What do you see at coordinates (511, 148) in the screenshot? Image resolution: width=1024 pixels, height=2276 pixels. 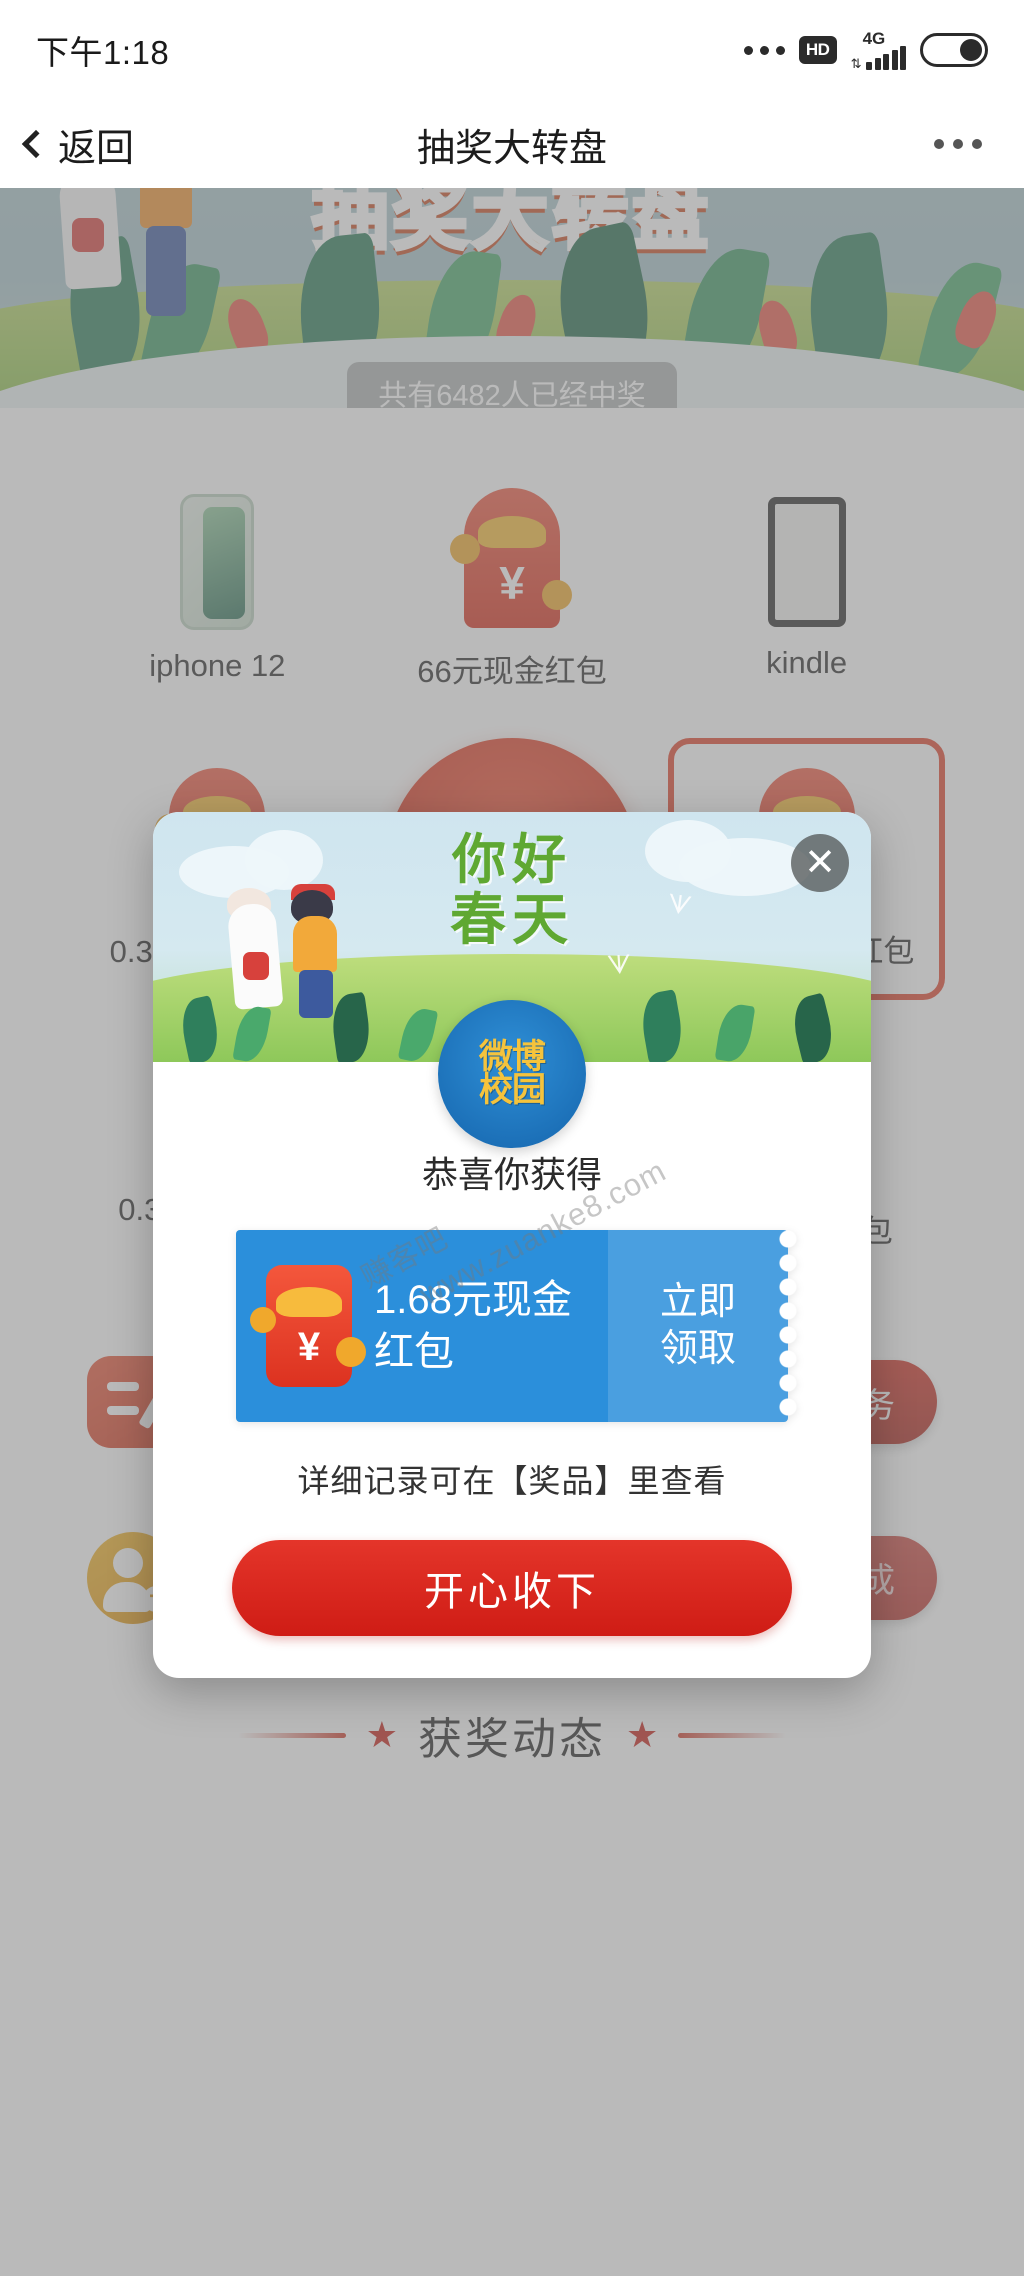 I see `page-title: 抽奖大转盘` at bounding box center [511, 148].